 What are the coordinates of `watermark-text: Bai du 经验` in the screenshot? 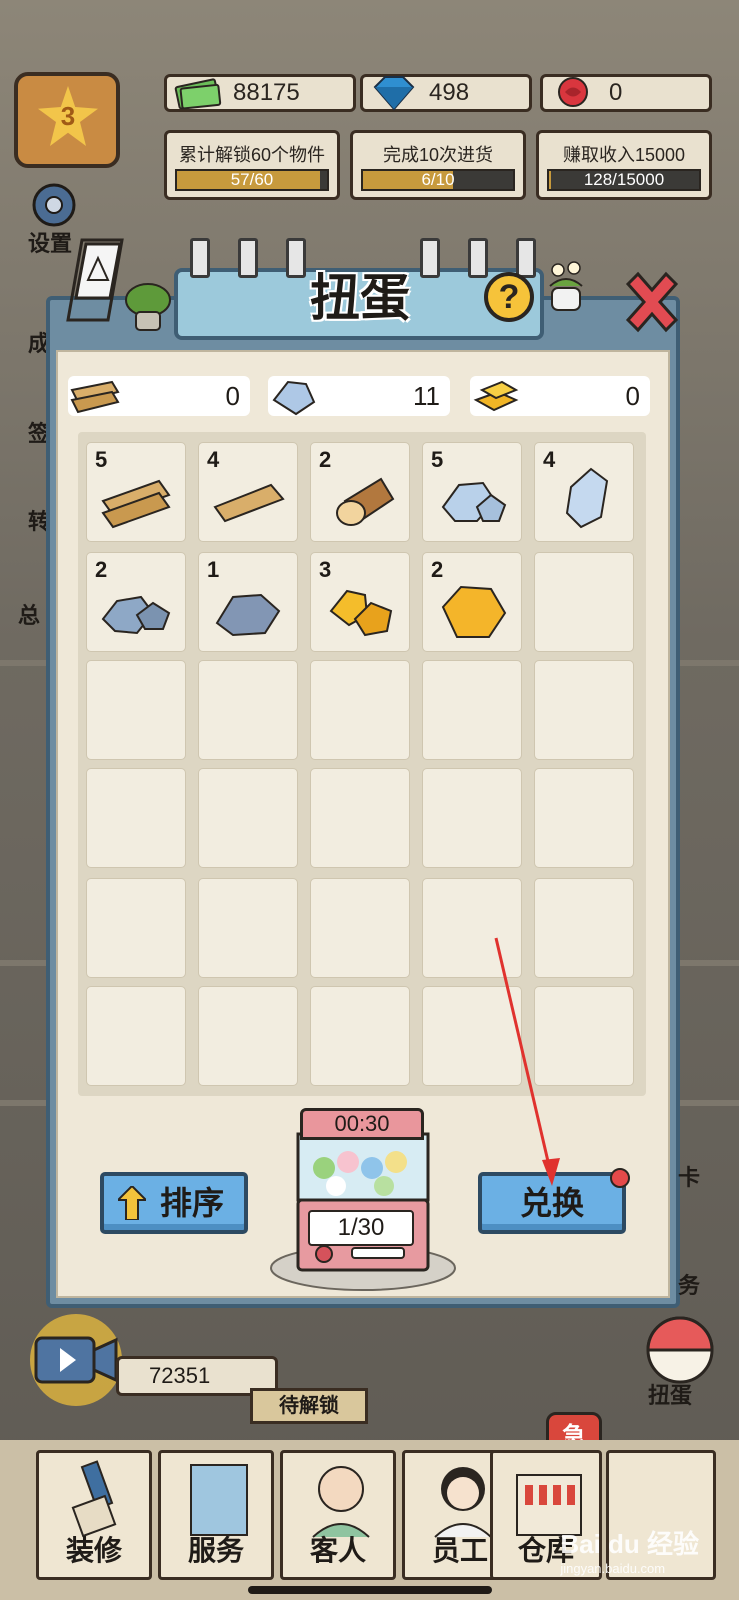 It's located at (629, 1544).